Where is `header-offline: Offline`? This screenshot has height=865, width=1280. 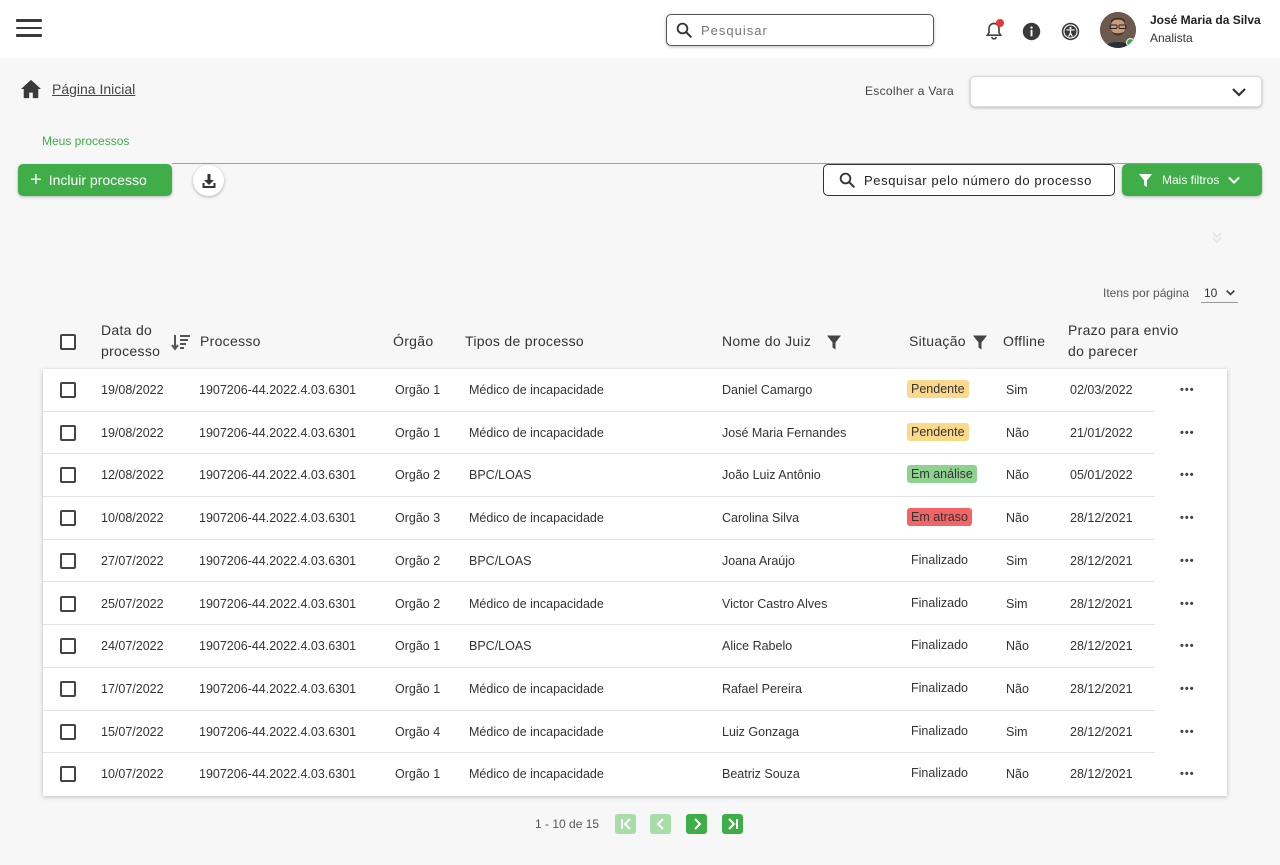 header-offline: Offline is located at coordinates (1024, 341).